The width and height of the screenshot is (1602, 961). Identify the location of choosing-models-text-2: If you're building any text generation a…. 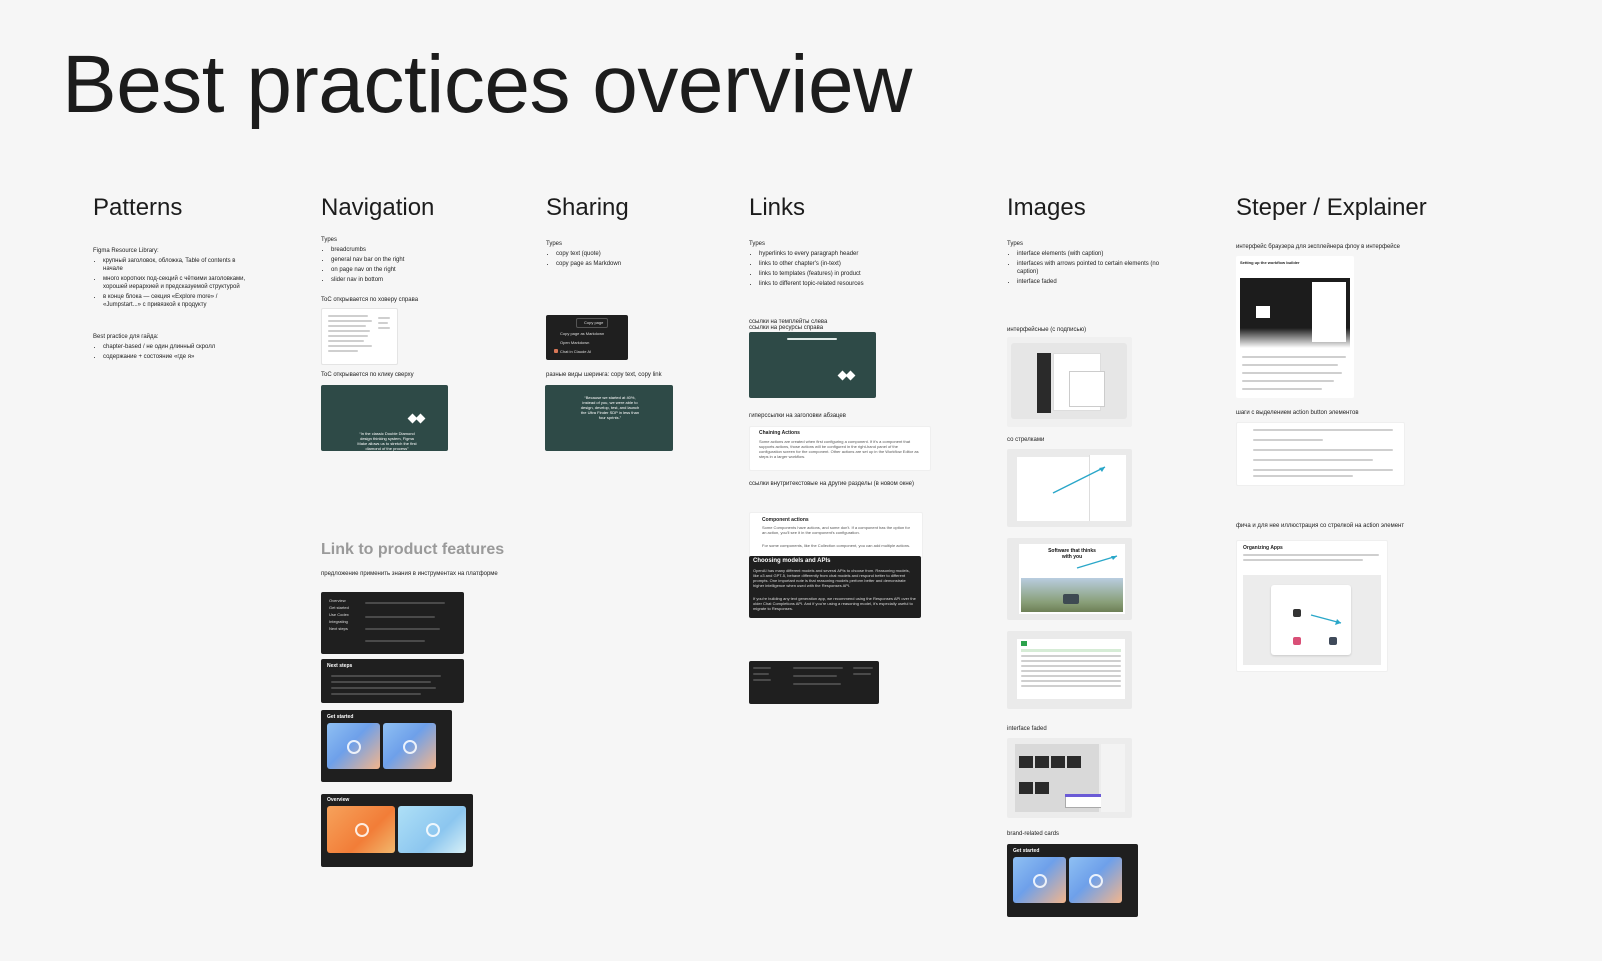
(834, 603).